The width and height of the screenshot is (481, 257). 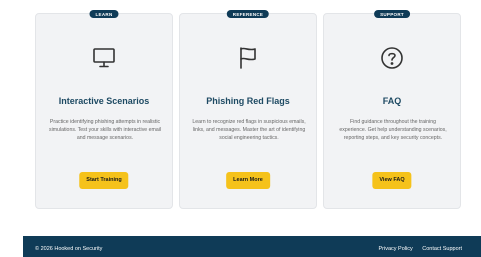 What do you see at coordinates (392, 58) in the screenshot?
I see `question-circle-icon` at bounding box center [392, 58].